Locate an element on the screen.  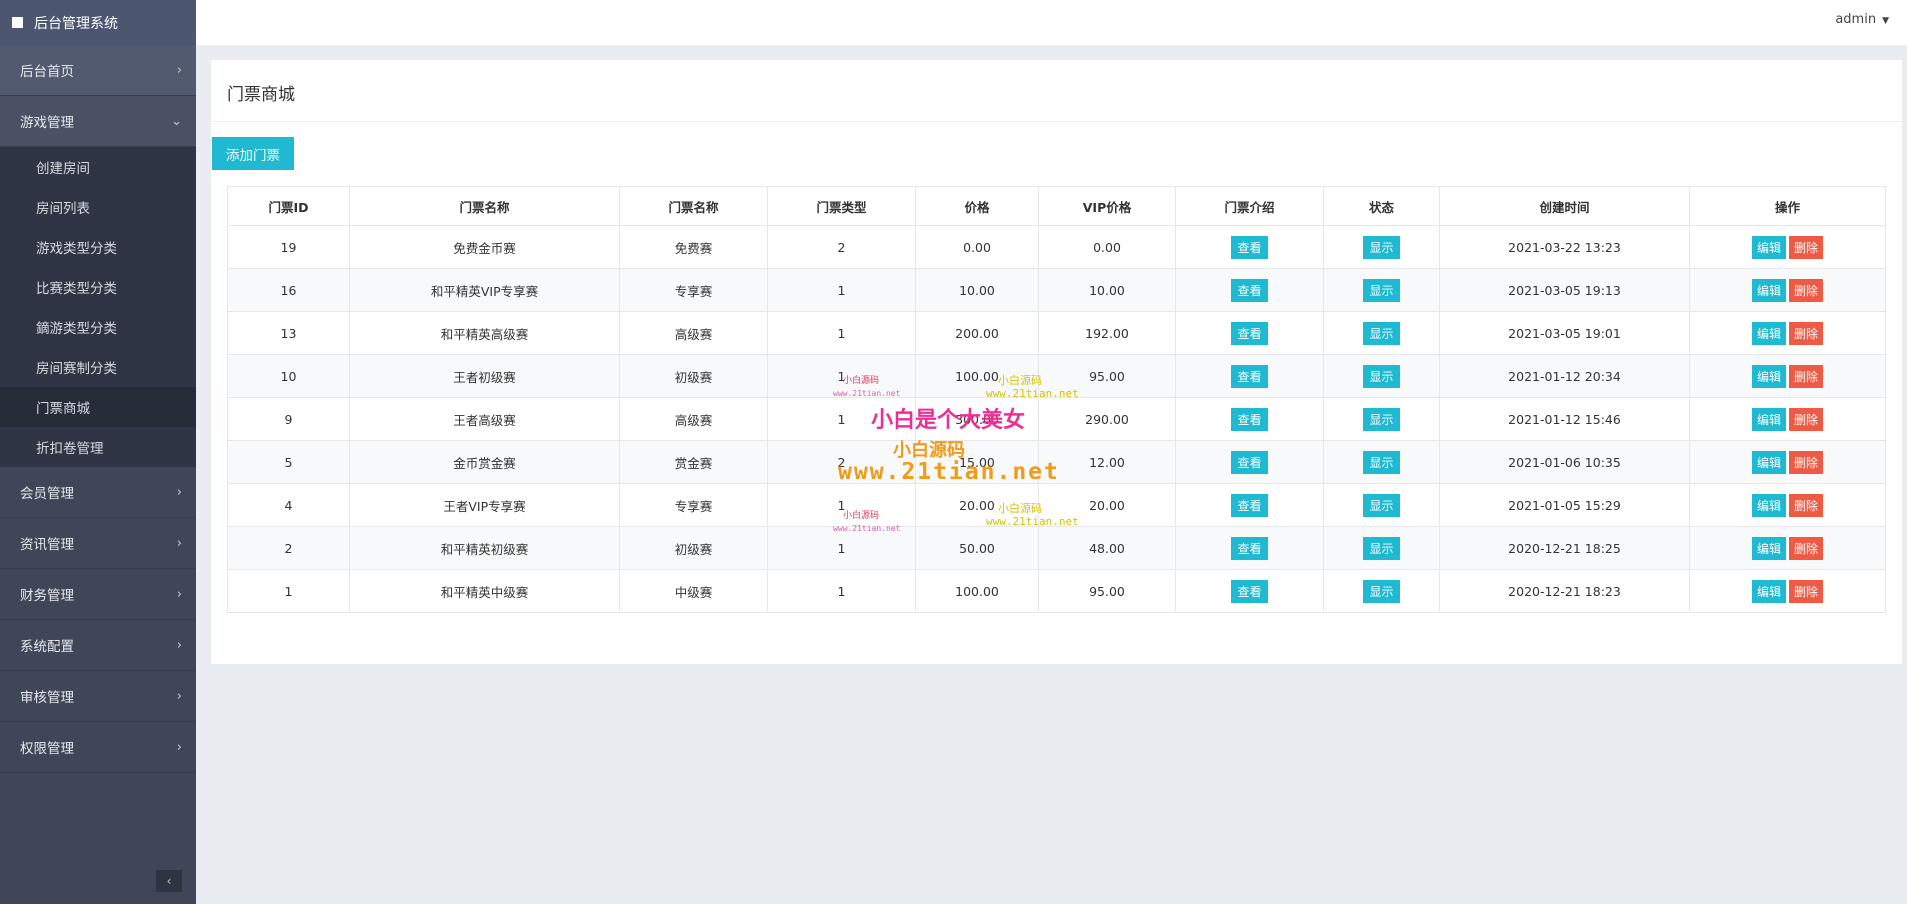
sidebar-item-label: 资讯管理 is located at coordinates (47, 545).